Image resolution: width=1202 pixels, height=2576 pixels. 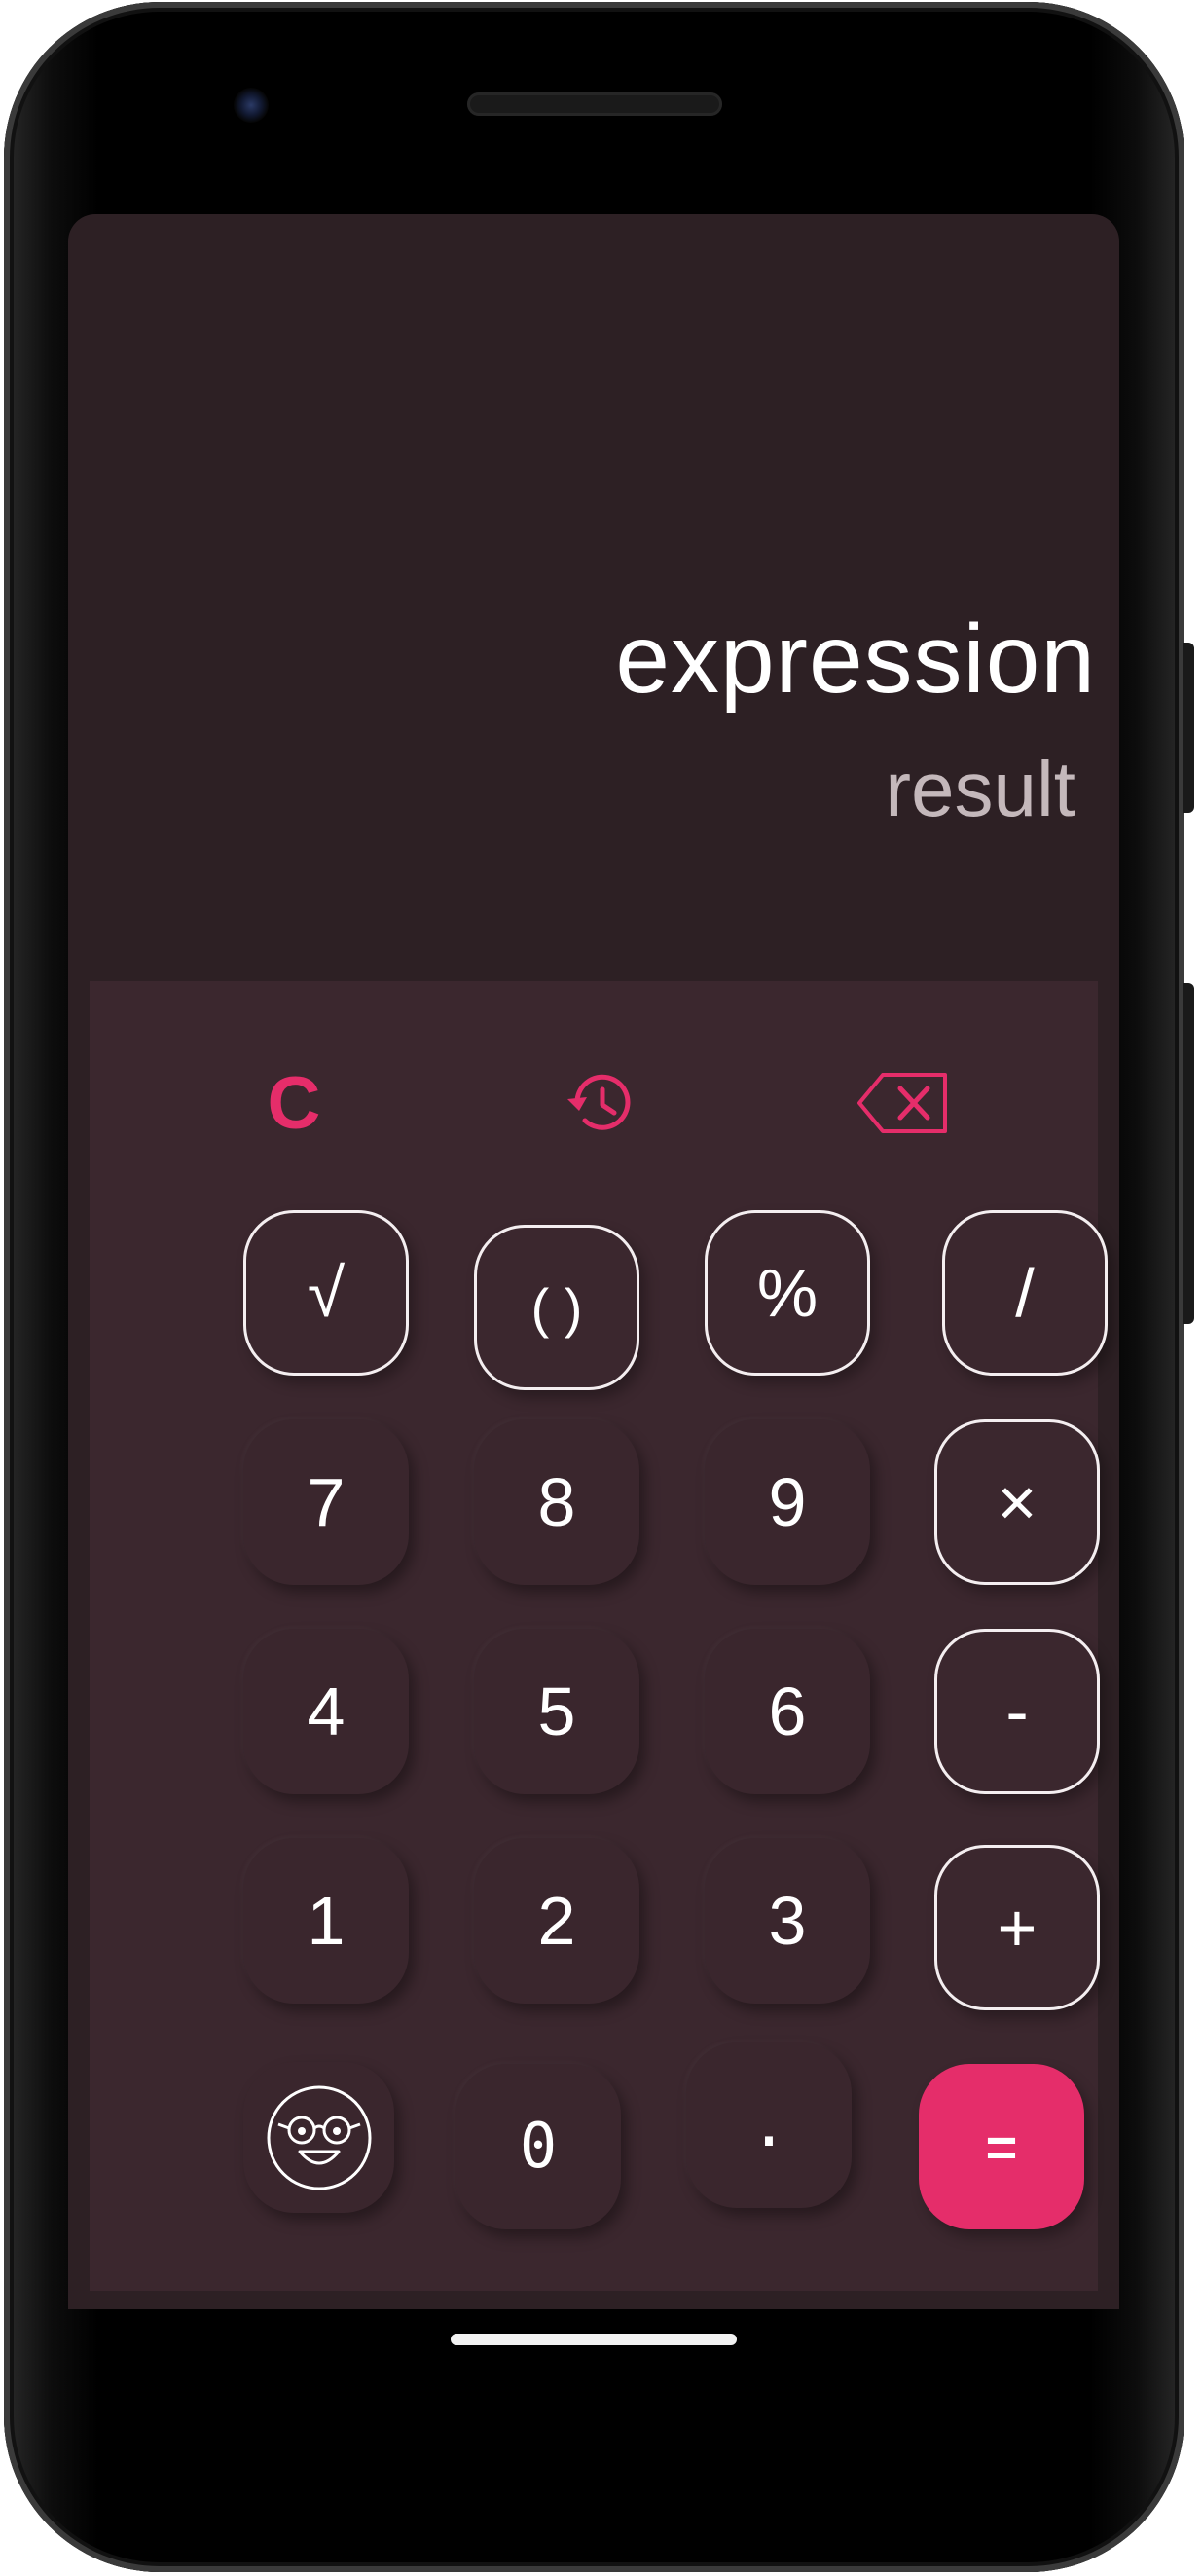 What do you see at coordinates (294, 1103) in the screenshot?
I see `clear-button: C` at bounding box center [294, 1103].